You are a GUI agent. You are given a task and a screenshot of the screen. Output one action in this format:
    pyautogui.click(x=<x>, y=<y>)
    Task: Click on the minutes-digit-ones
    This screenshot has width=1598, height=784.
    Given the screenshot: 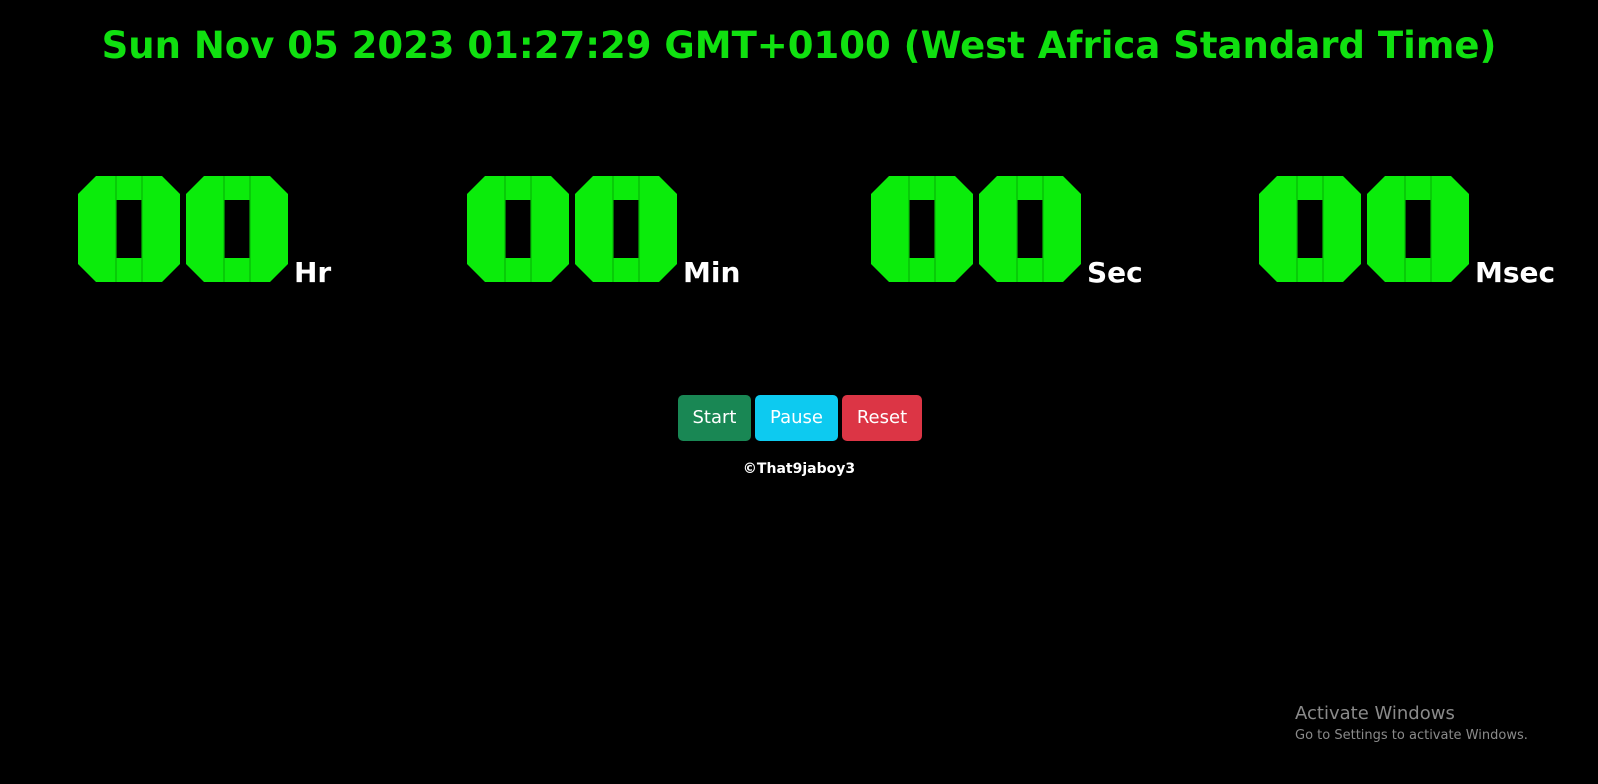 What is the action you would take?
    pyautogui.click(x=626, y=229)
    